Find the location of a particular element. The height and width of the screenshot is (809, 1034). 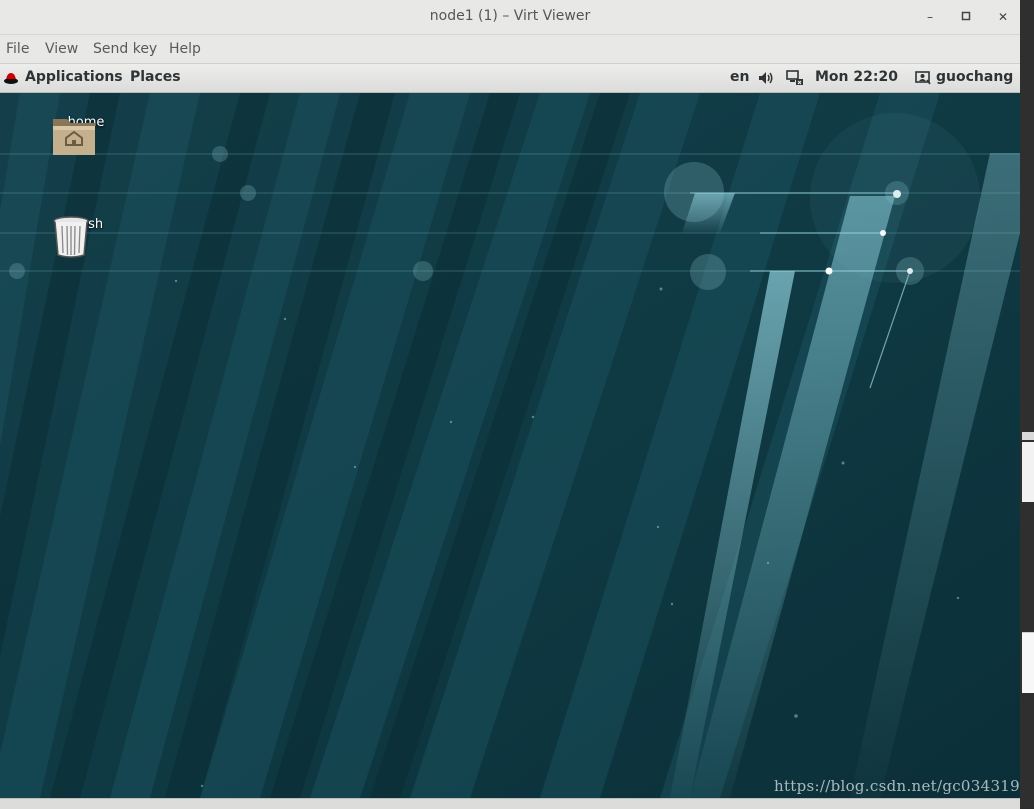

menu-send-key: Send key is located at coordinates (125, 49).